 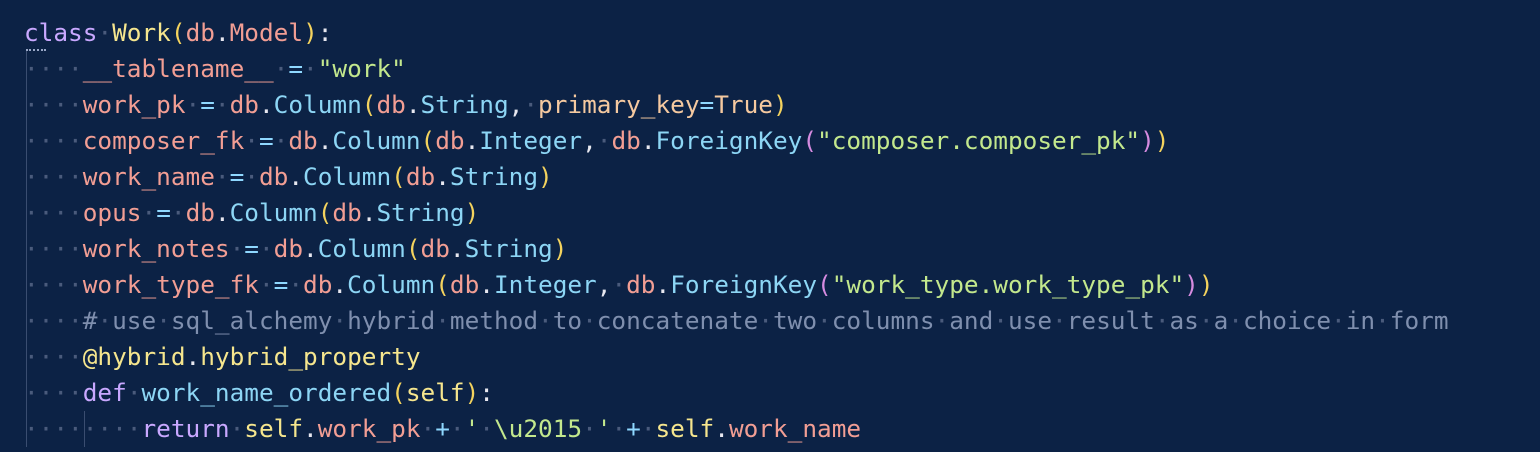 What do you see at coordinates (736, 69) in the screenshot?
I see `code-line: ····__tablename__·=·"work"` at bounding box center [736, 69].